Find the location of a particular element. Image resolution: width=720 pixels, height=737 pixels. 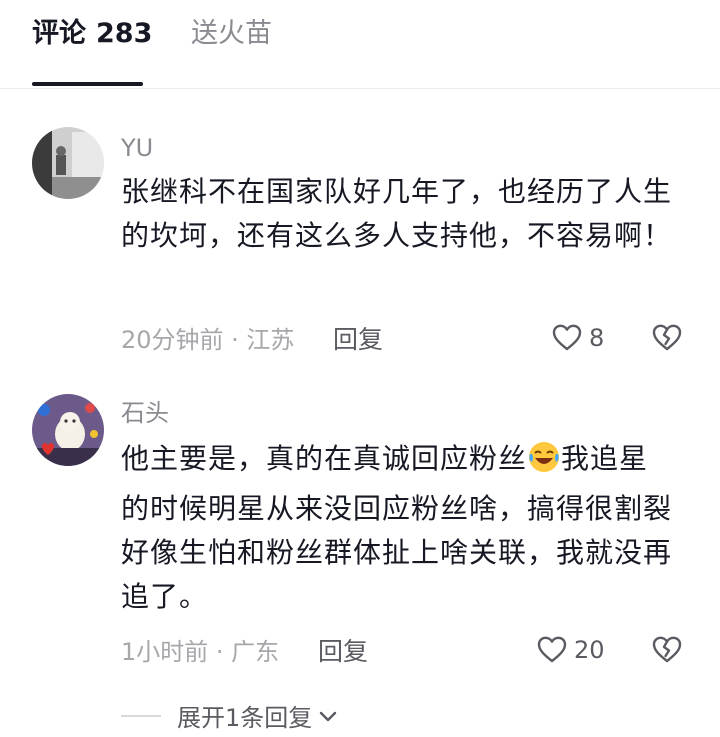

tab-comments: 评论 283 is located at coordinates (92, 34).